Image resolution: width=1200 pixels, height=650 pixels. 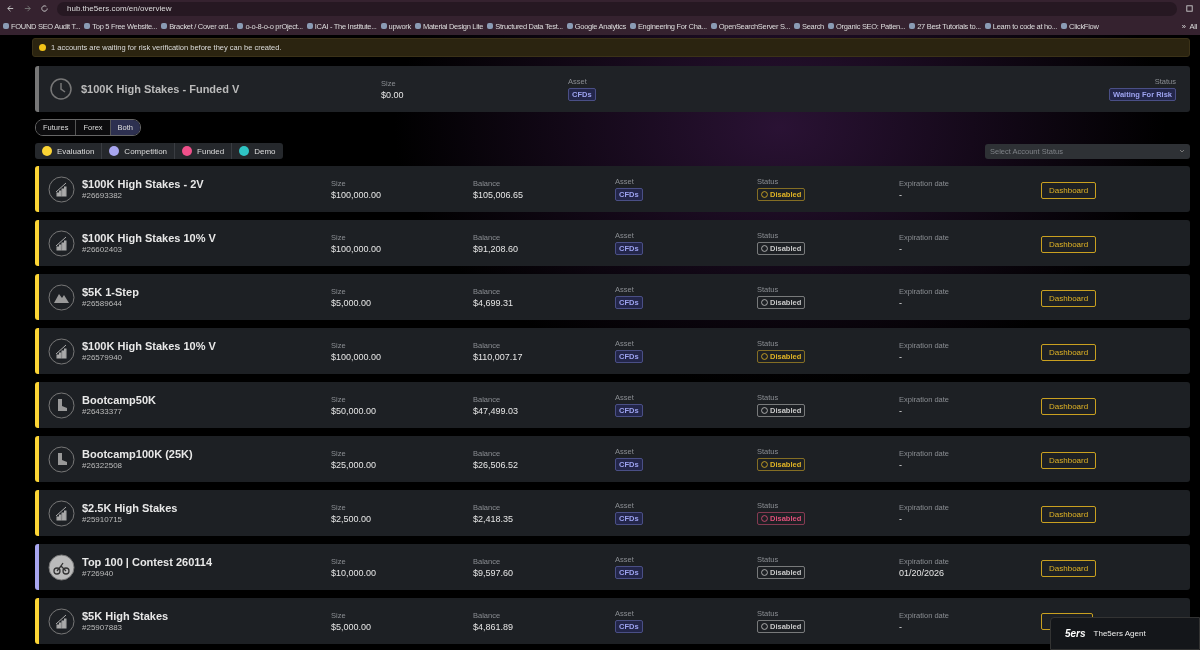 What do you see at coordinates (102, 627) in the screenshot?
I see `account-id: #25907883` at bounding box center [102, 627].